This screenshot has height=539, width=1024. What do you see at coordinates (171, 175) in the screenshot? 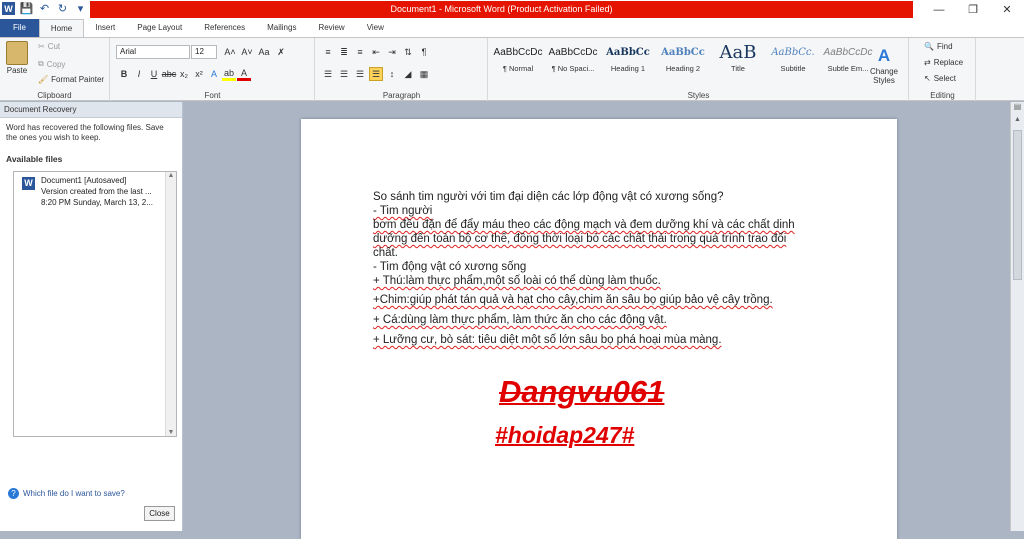
I see `scroll-up-icon: ▲` at bounding box center [171, 175].